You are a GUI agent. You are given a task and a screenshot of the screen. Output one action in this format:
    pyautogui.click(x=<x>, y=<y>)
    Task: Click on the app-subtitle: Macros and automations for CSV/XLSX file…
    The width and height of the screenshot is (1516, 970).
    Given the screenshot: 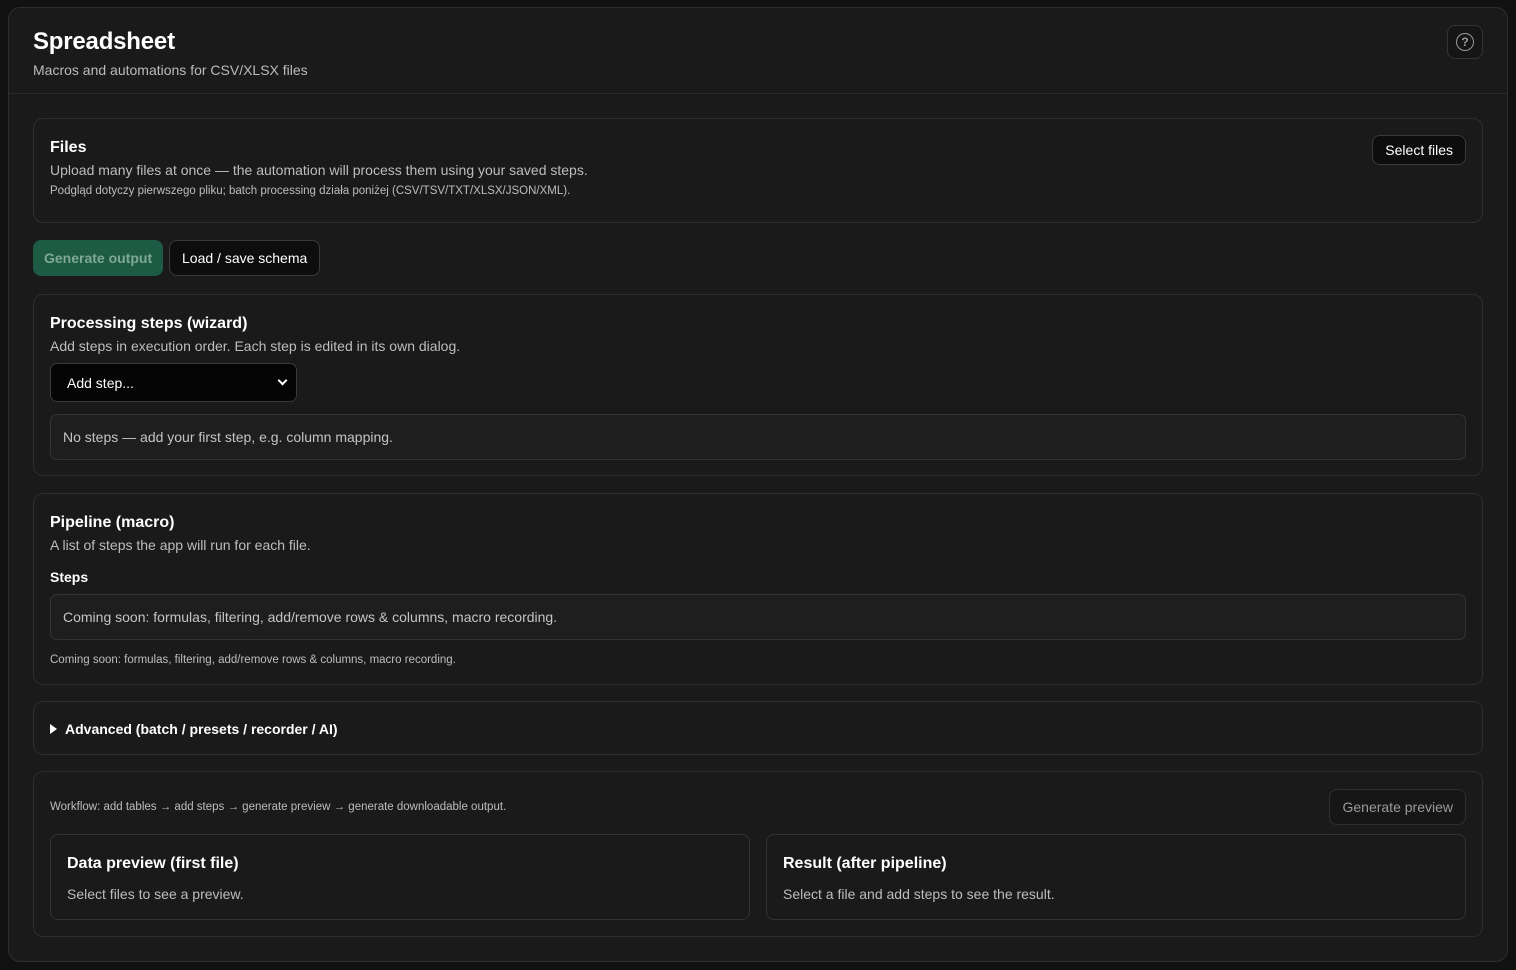 What is the action you would take?
    pyautogui.click(x=170, y=70)
    